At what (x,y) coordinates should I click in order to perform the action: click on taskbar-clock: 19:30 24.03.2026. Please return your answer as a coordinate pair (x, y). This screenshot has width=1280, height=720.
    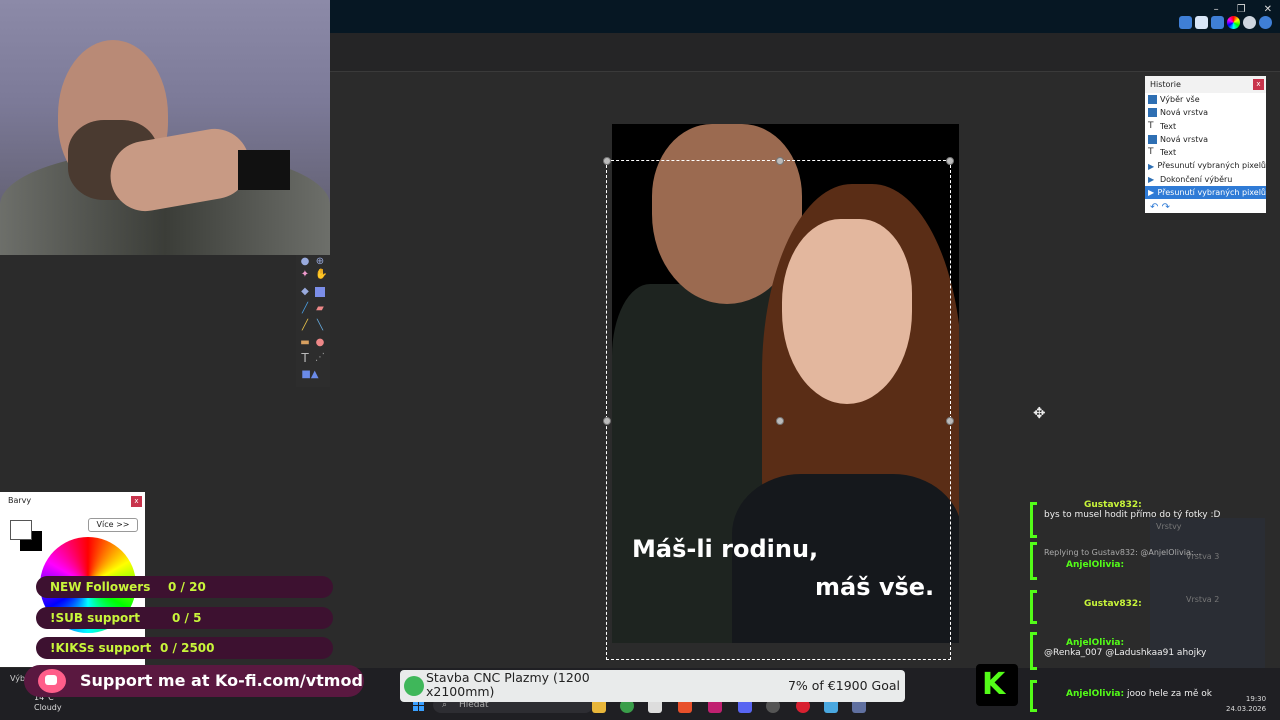
    Looking at the image, I should click on (1246, 704).